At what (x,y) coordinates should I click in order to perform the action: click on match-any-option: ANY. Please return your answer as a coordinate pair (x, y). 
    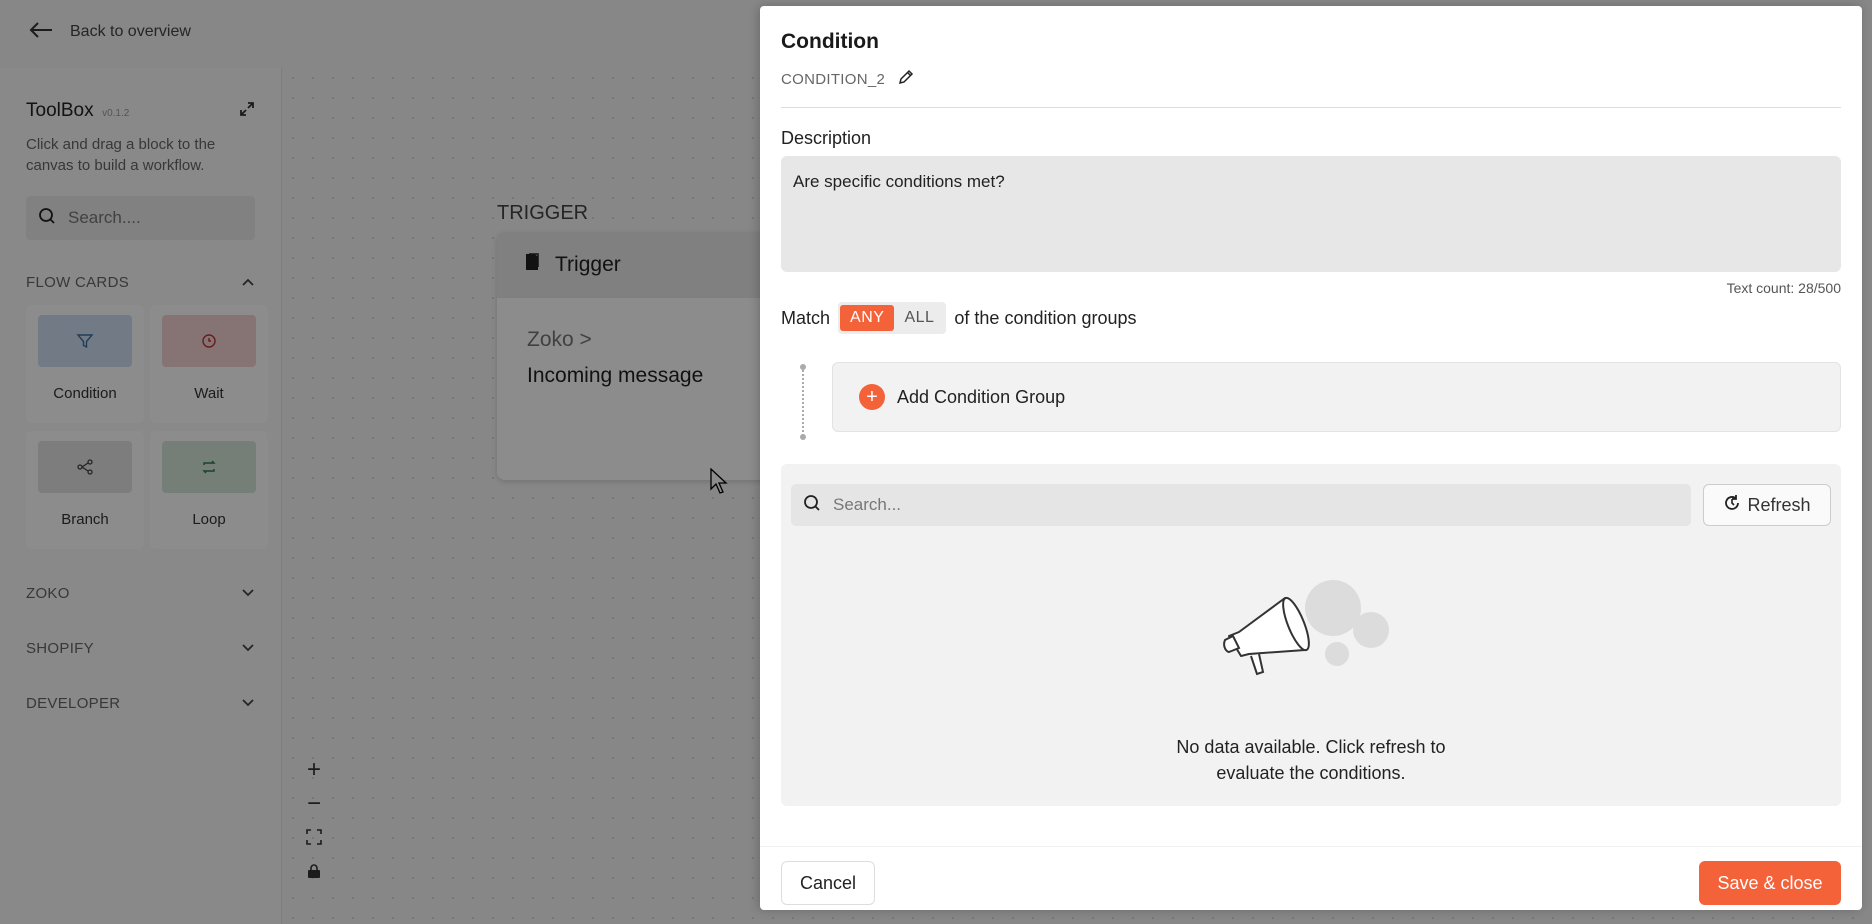
    Looking at the image, I should click on (867, 318).